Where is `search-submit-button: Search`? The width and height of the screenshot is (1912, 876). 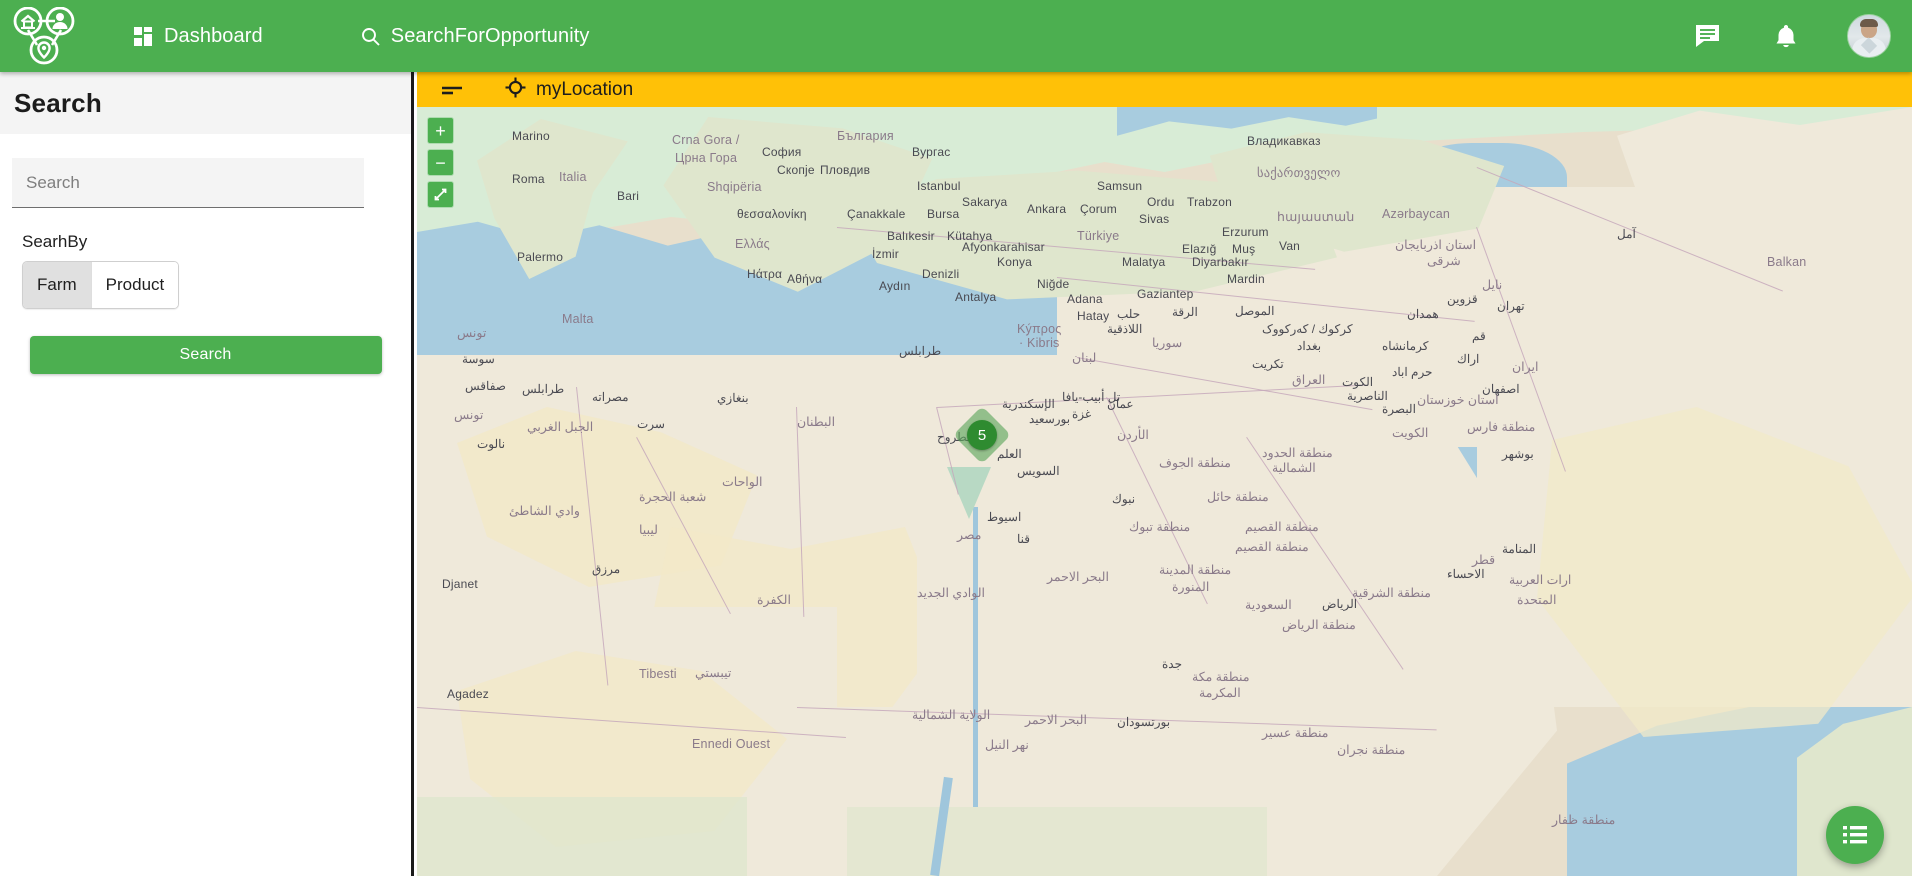
search-submit-button: Search is located at coordinates (205, 355).